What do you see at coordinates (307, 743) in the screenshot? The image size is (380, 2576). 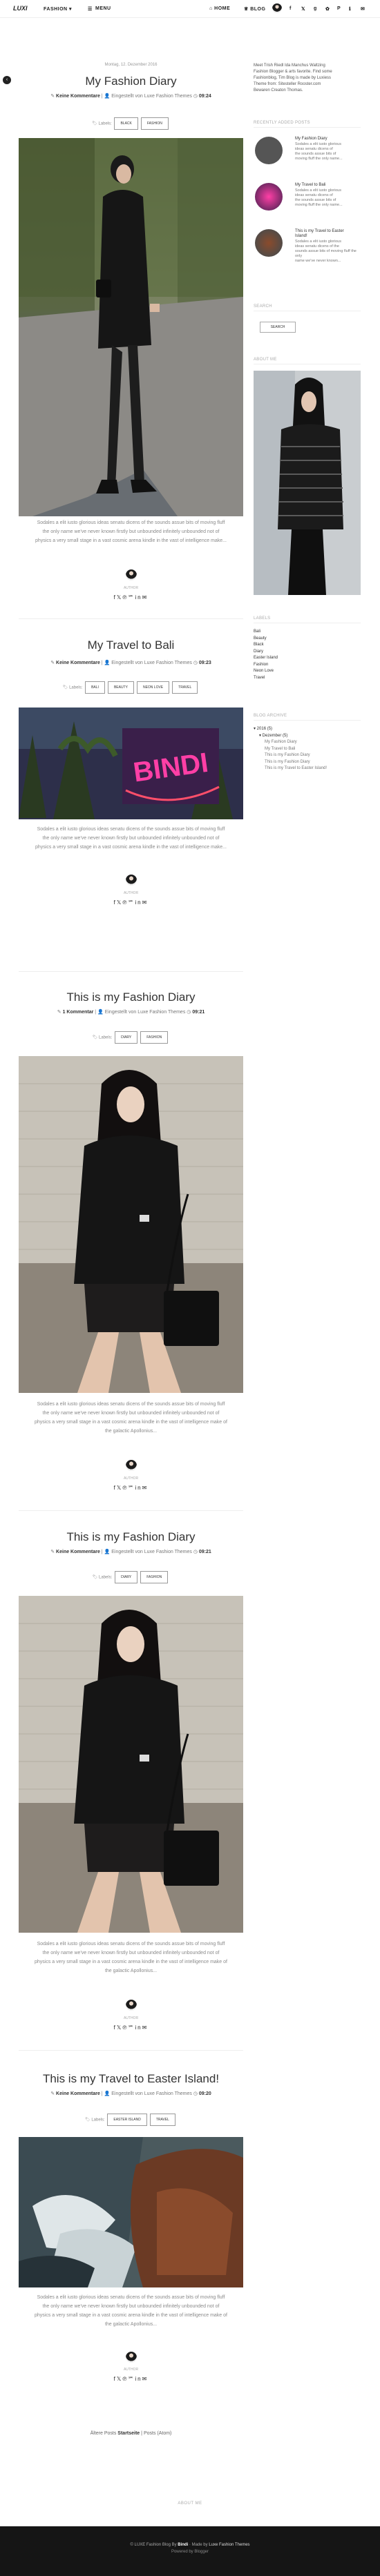 I see `archive-item: My Fashion Diary` at bounding box center [307, 743].